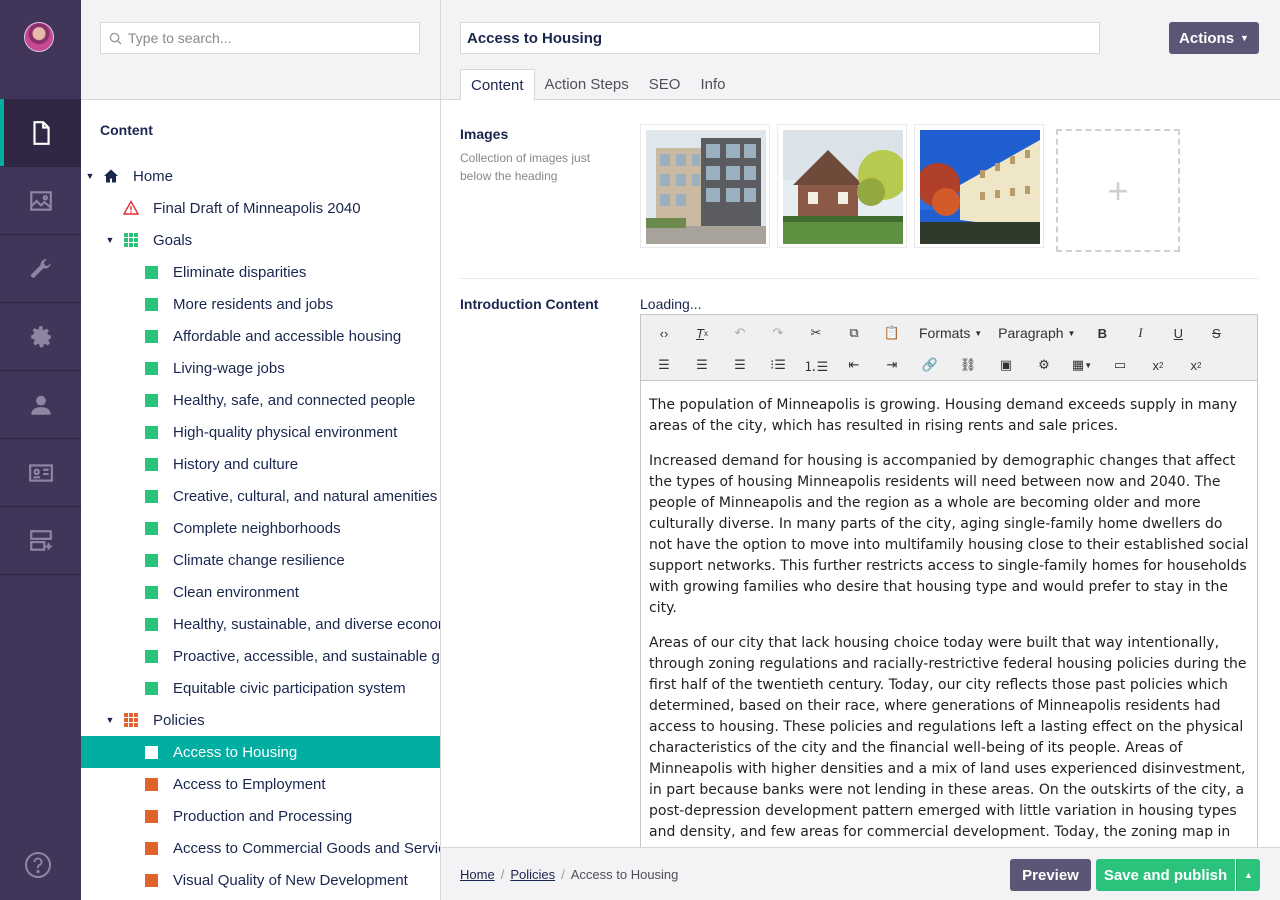 This screenshot has width=1280, height=900. I want to click on tab-content: Content, so click(497, 85).